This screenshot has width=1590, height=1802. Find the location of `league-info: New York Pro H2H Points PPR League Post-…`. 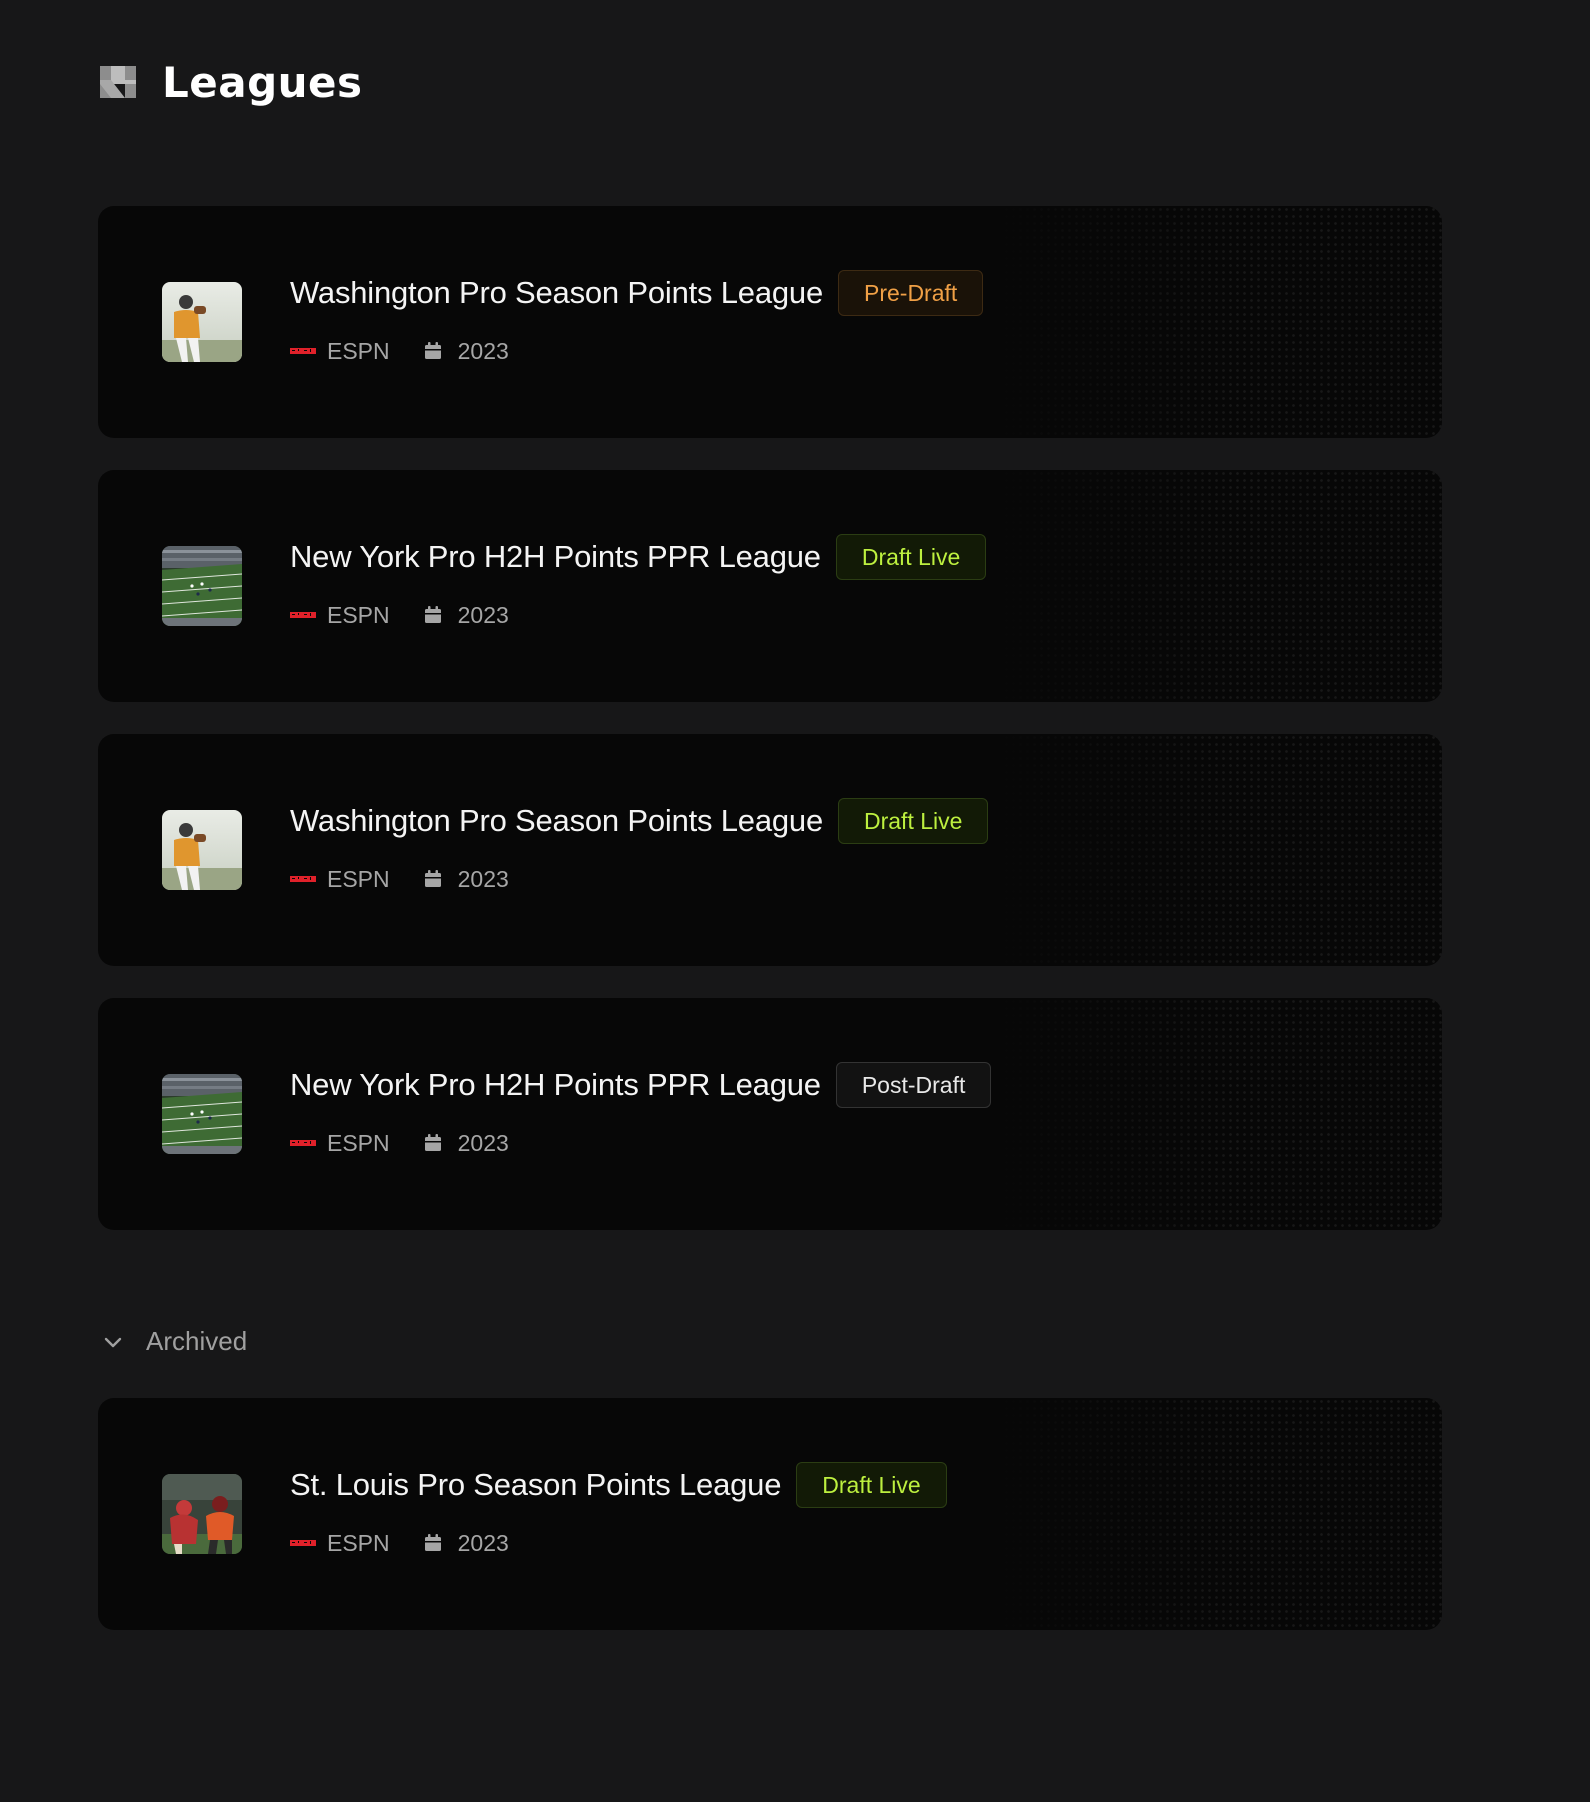

league-info: New York Pro H2H Points PPR League Post-… is located at coordinates (846, 1110).